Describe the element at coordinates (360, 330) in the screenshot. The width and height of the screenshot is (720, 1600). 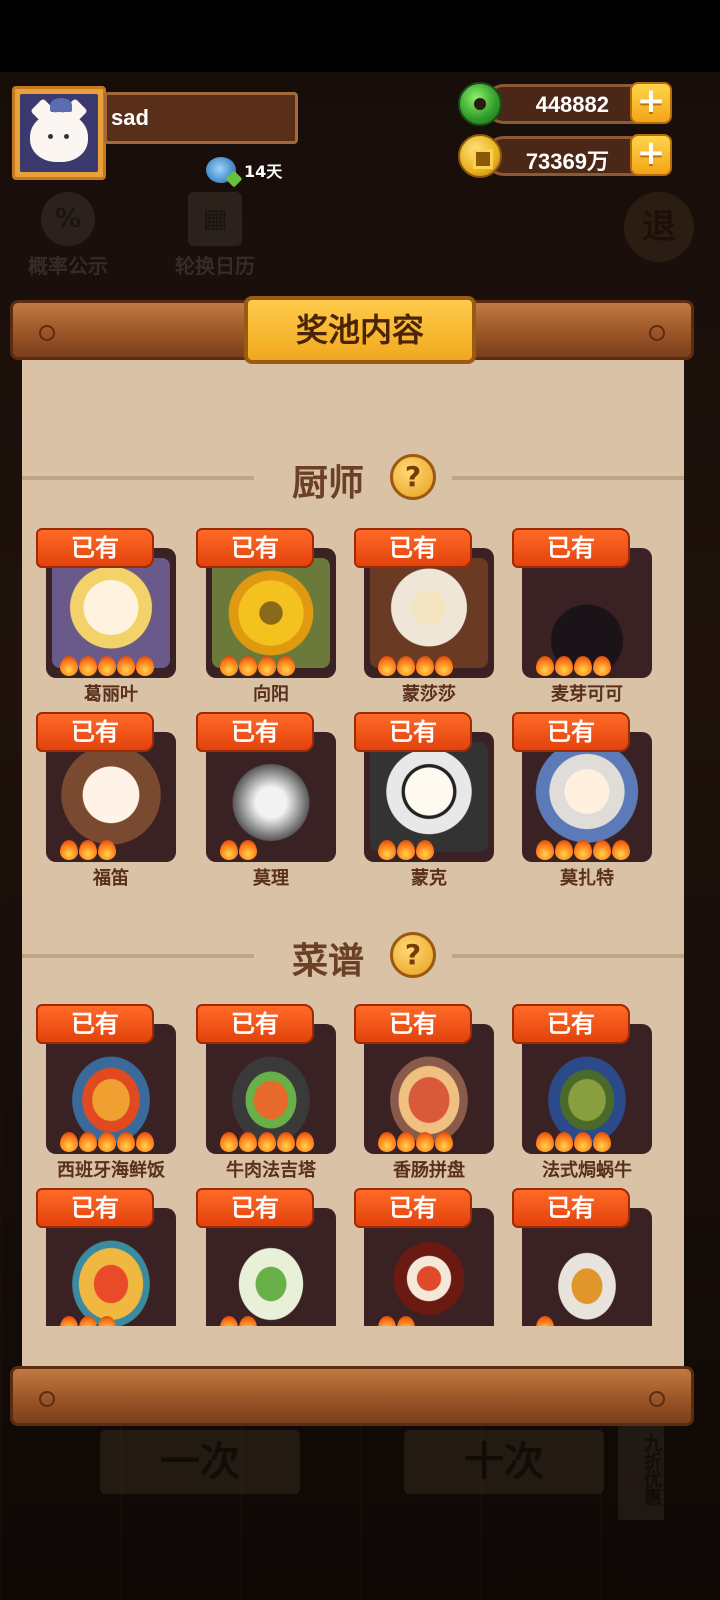
I see `panel-title: 奖池内容` at that location.